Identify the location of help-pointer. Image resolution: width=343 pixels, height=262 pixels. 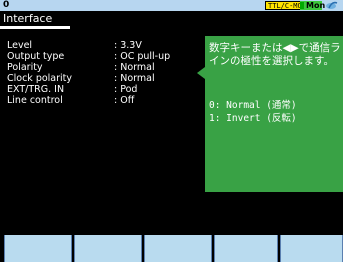
(201, 73).